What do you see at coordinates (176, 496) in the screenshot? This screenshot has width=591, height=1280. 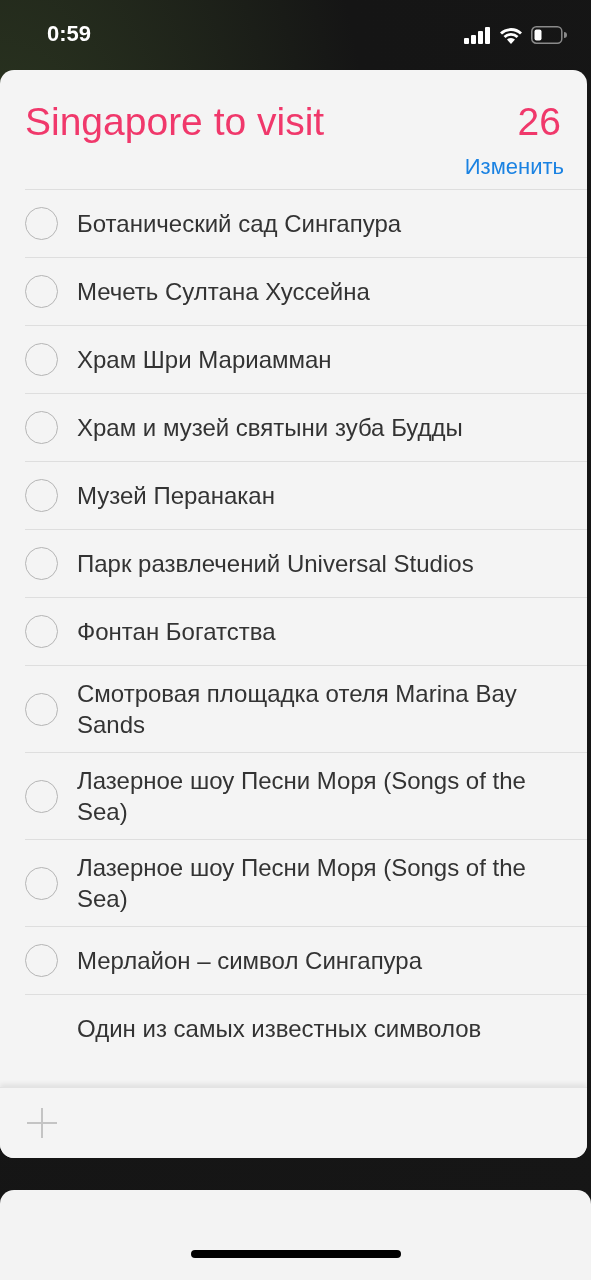 I see `task-text: Музей Перанакан` at bounding box center [176, 496].